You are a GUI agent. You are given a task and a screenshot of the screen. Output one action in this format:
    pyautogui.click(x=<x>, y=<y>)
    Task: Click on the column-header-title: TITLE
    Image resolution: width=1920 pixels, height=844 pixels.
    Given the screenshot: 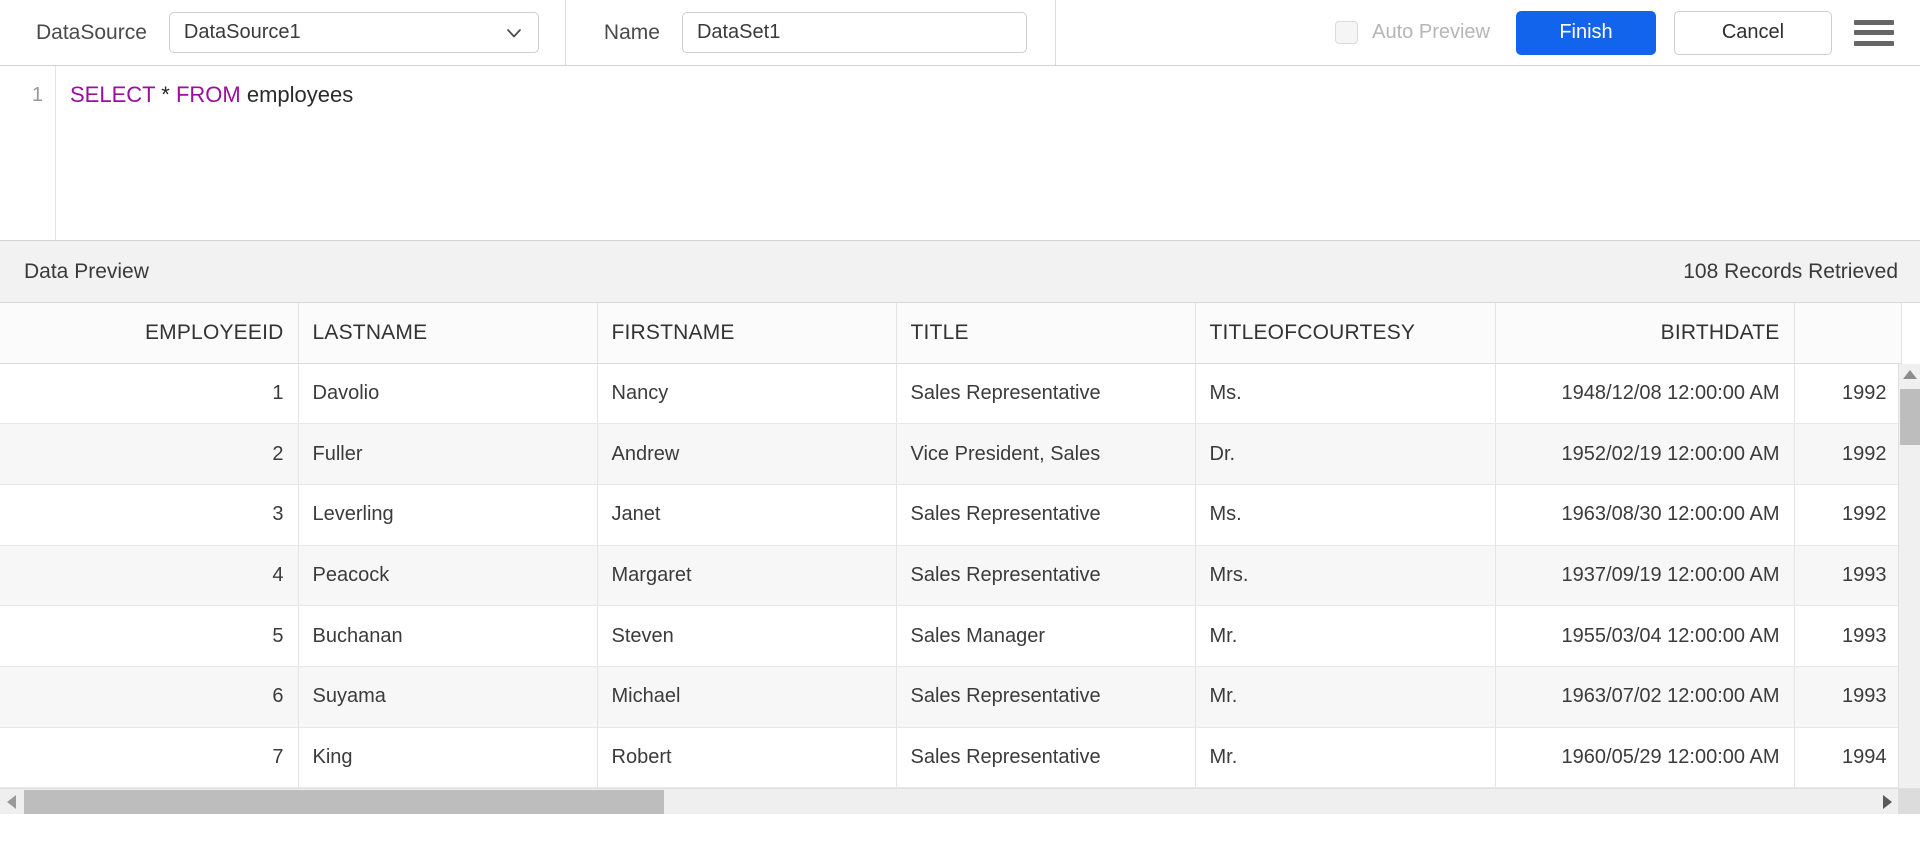 What is the action you would take?
    pyautogui.click(x=1046, y=333)
    